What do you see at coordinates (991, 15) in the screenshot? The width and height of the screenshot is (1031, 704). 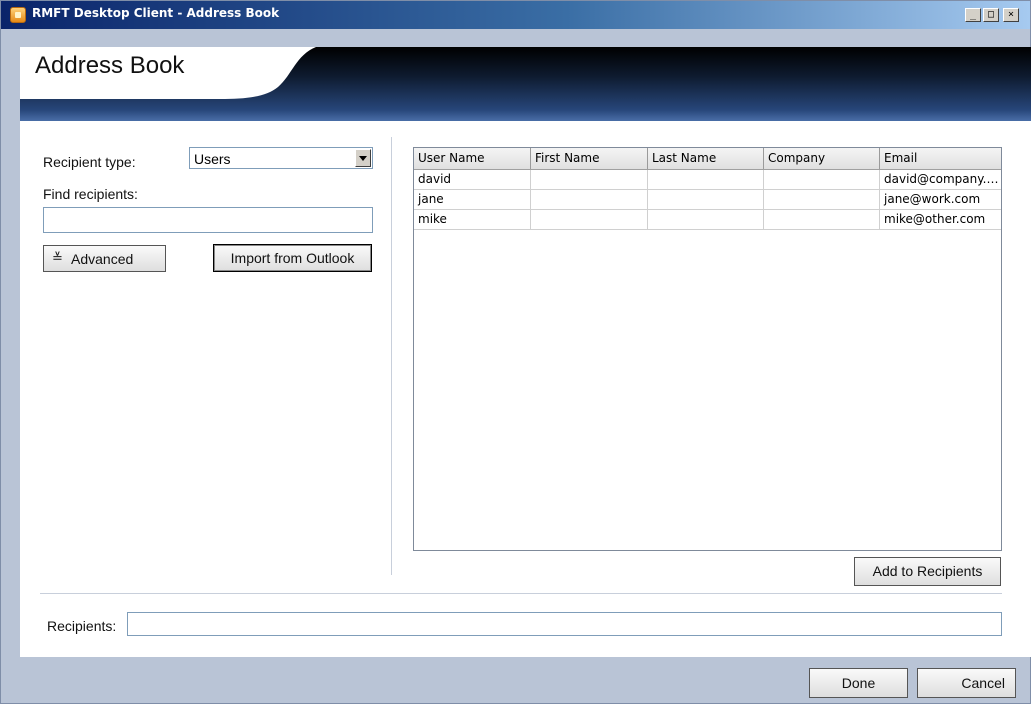 I see `maximize-button: □` at bounding box center [991, 15].